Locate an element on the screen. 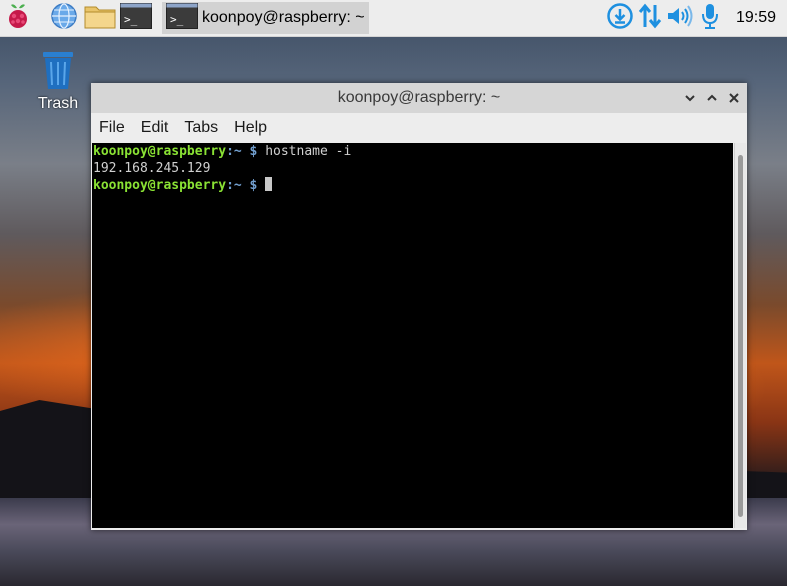 Image resolution: width=787 pixels, height=586 pixels. web-browser-icon is located at coordinates (64, 18).